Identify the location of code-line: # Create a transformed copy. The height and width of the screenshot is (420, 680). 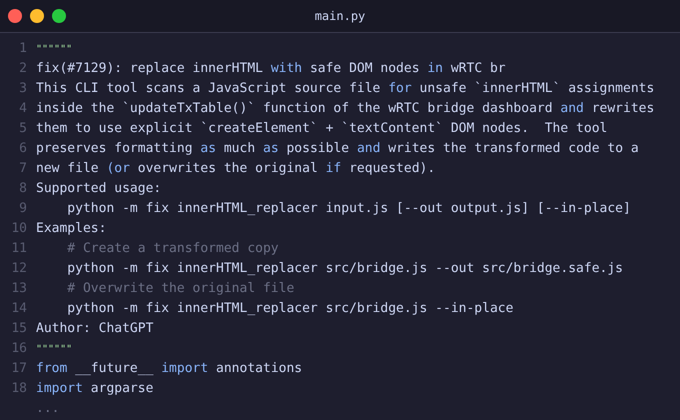
(172, 248).